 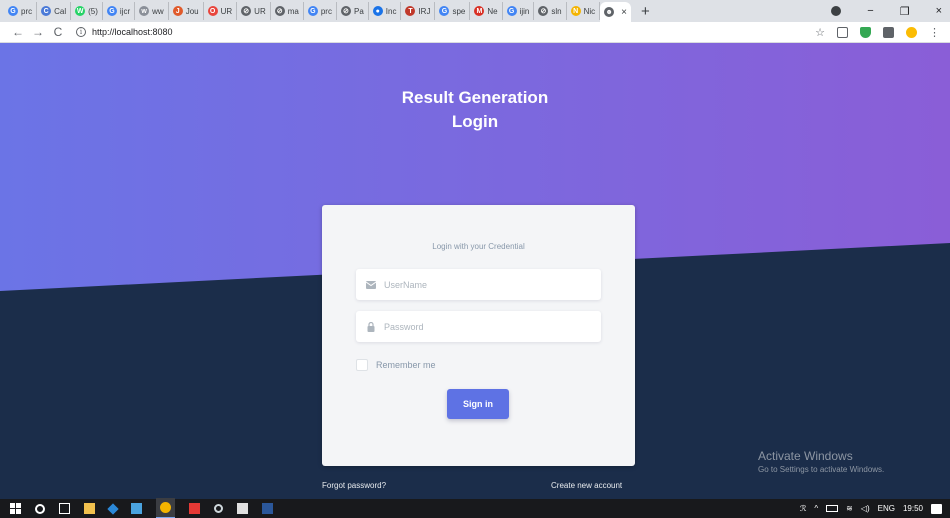 I want to click on watermark-title: Activate Windows, so click(x=805, y=456).